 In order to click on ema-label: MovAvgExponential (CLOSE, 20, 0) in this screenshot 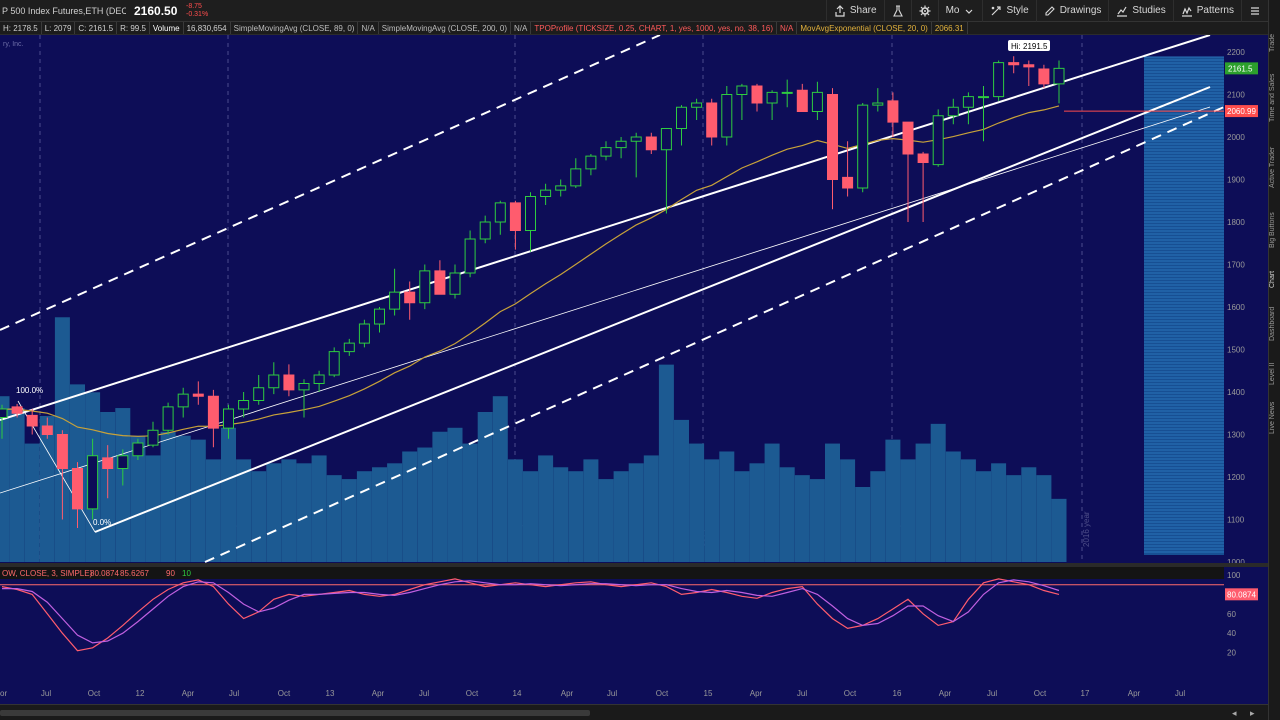, I will do `click(864, 28)`.